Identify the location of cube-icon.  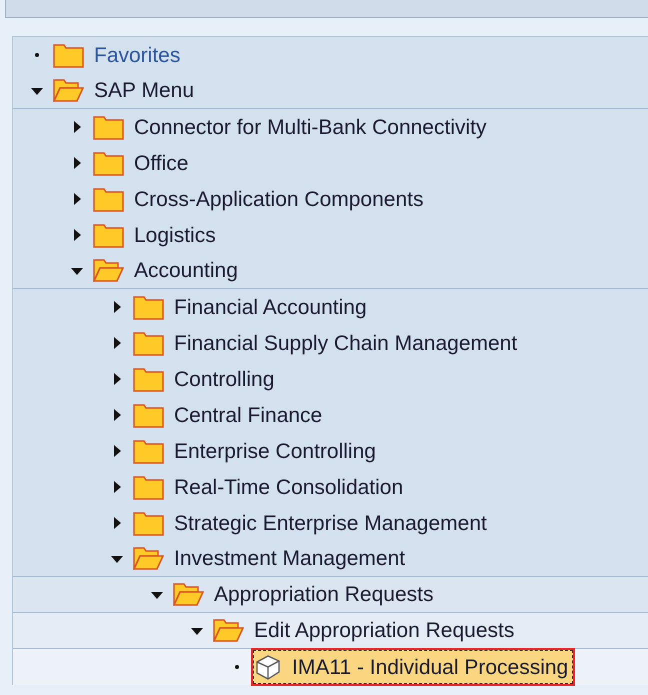
(268, 667).